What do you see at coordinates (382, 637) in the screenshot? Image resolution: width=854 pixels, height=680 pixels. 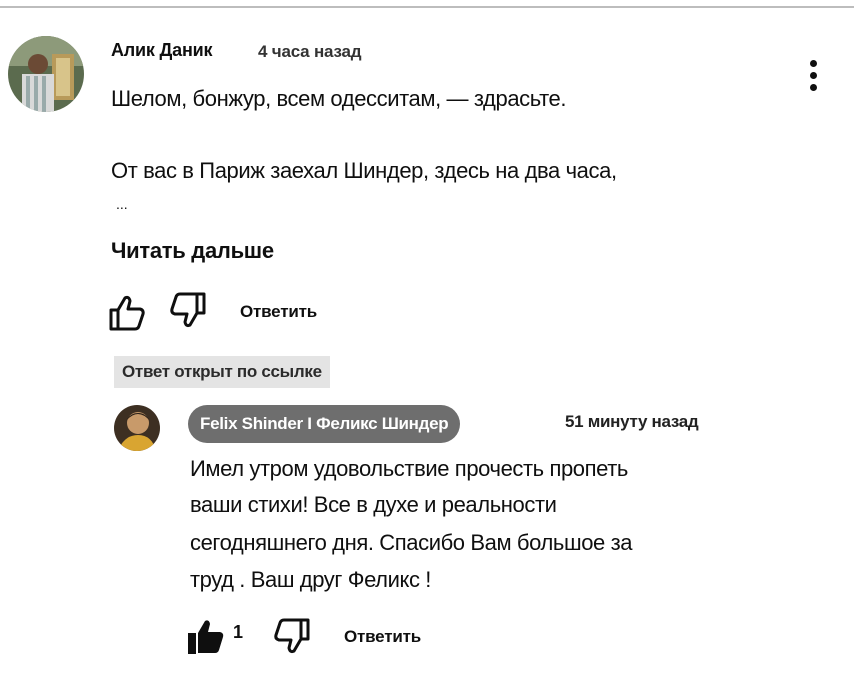 I see `reply-reply-button: Ответить` at bounding box center [382, 637].